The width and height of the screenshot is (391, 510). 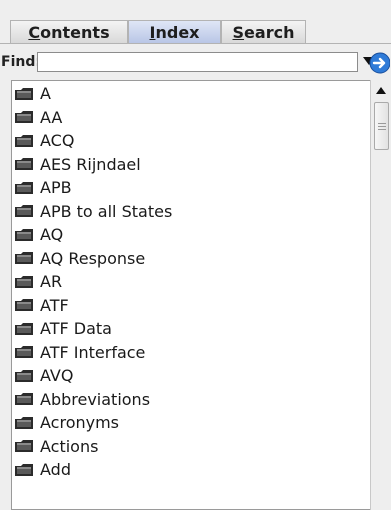 I want to click on tab-search-label-rest: earch, so click(x=269, y=32).